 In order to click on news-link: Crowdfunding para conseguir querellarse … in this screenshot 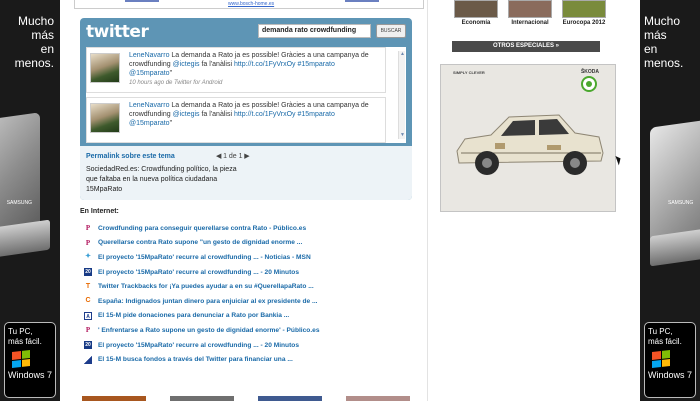, I will do `click(202, 228)`.